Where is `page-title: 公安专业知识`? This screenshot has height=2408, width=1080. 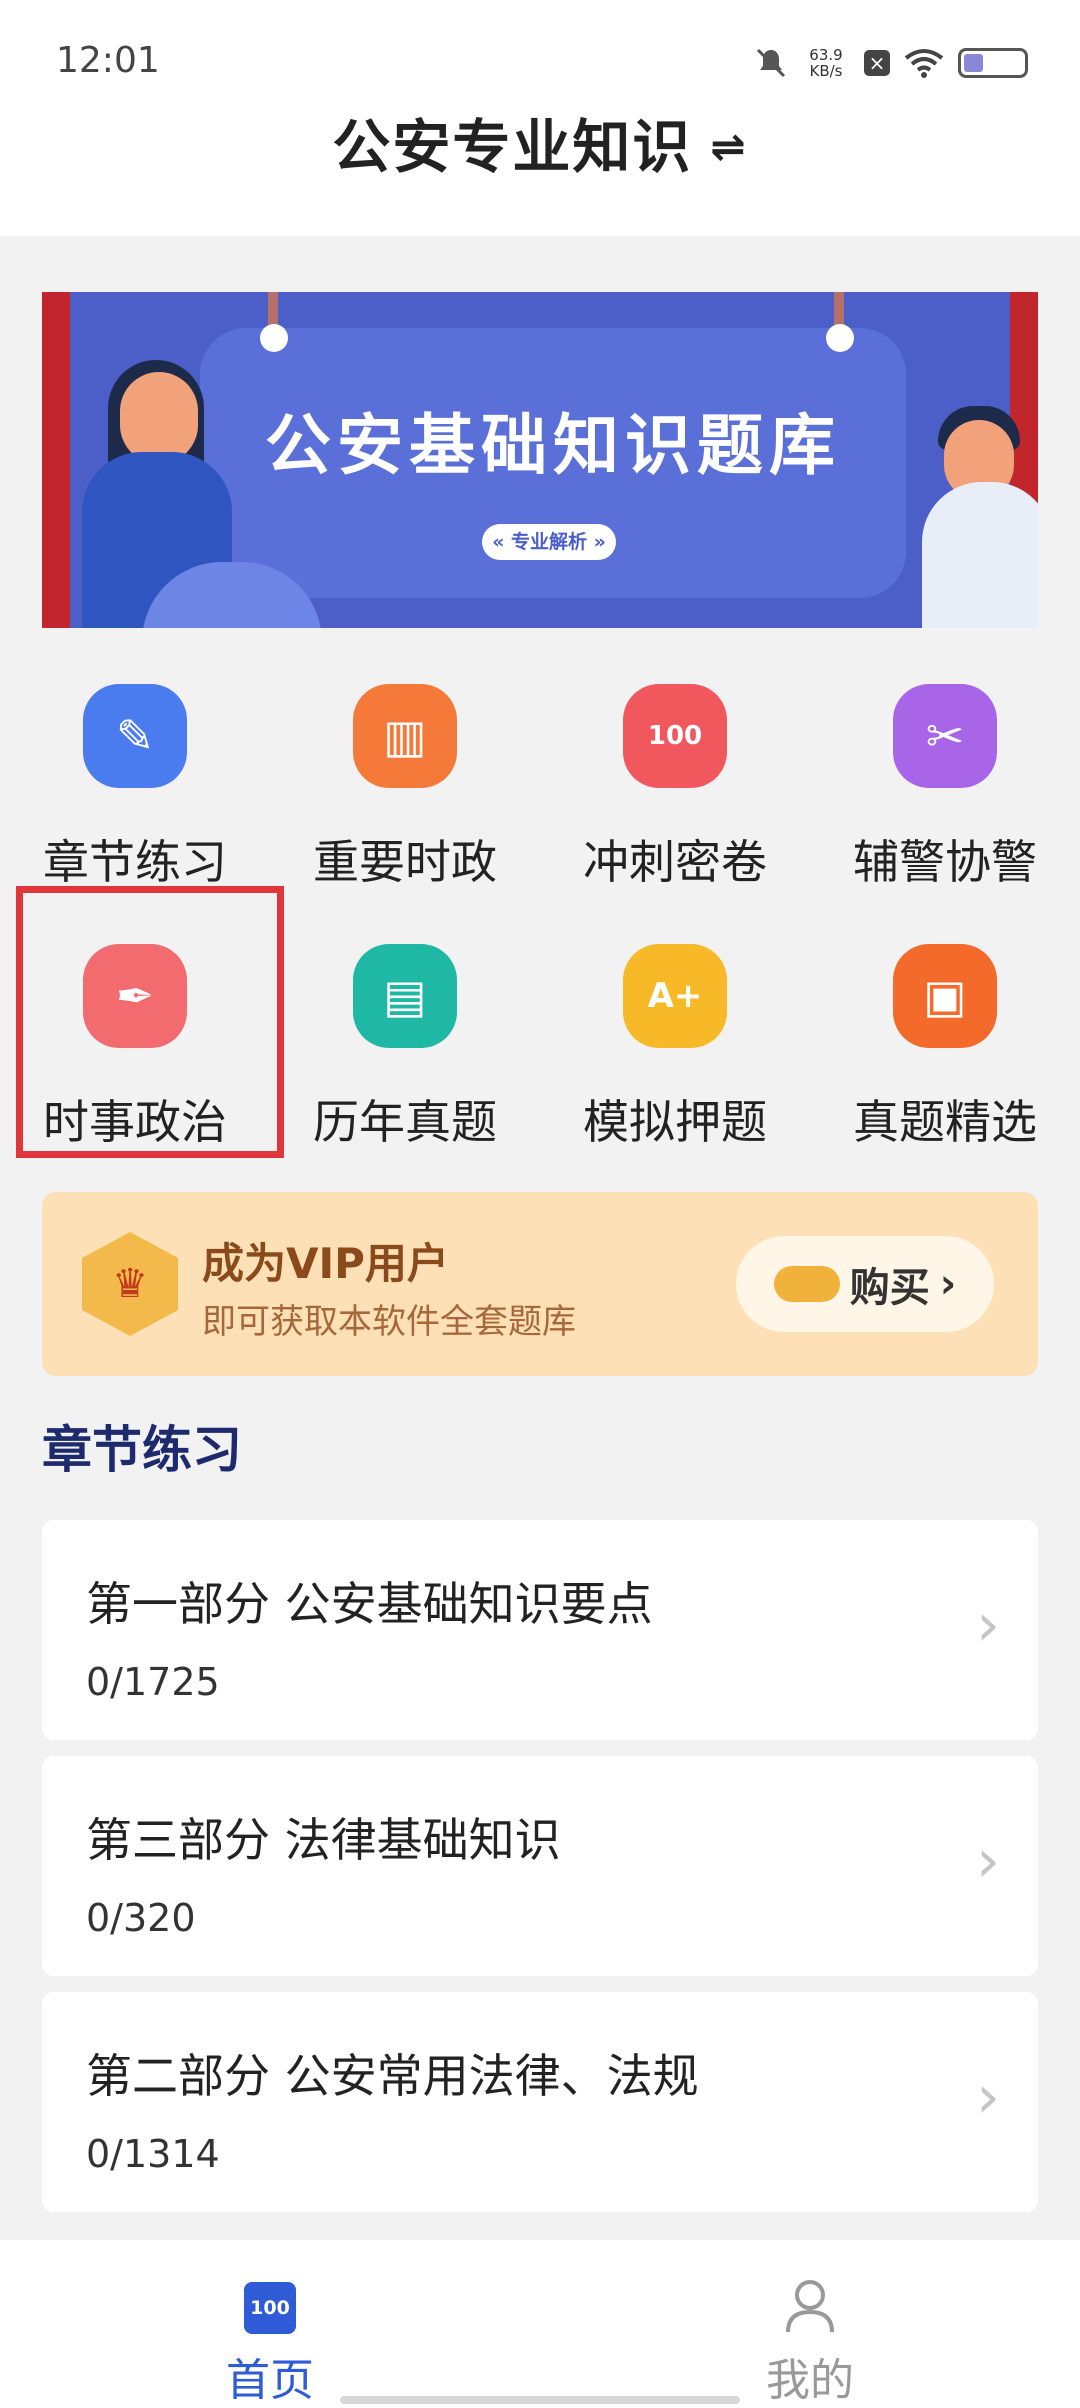
page-title: 公安专业知识 is located at coordinates (512, 147).